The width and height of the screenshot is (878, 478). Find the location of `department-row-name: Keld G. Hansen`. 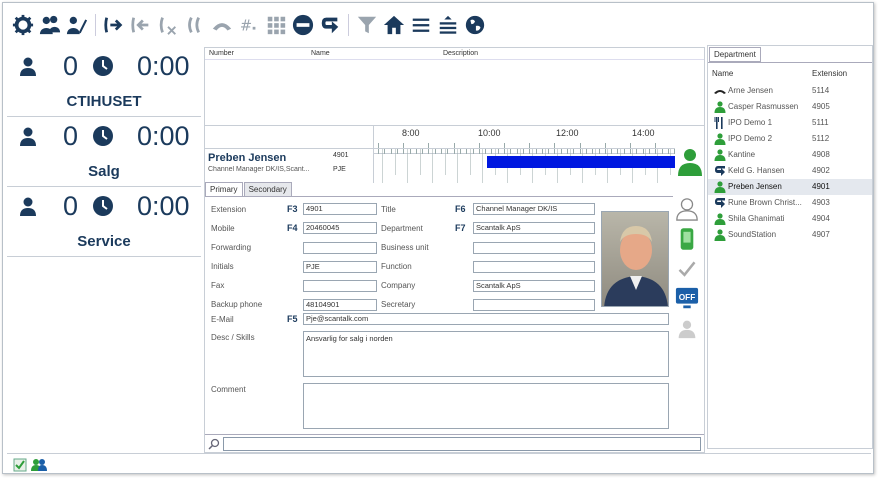

department-row-name: Keld G. Hansen is located at coordinates (756, 170).